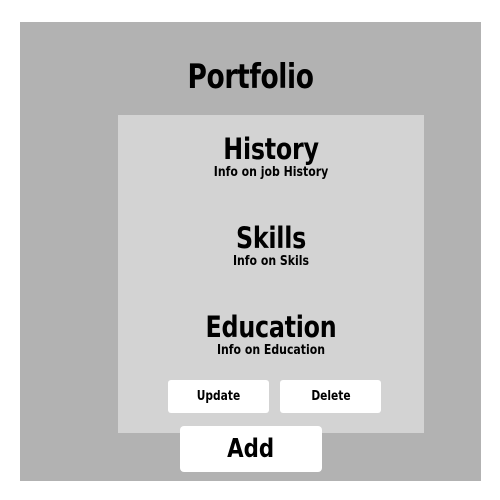 The image size is (500, 500). I want to click on delete-button: Delete, so click(330, 396).